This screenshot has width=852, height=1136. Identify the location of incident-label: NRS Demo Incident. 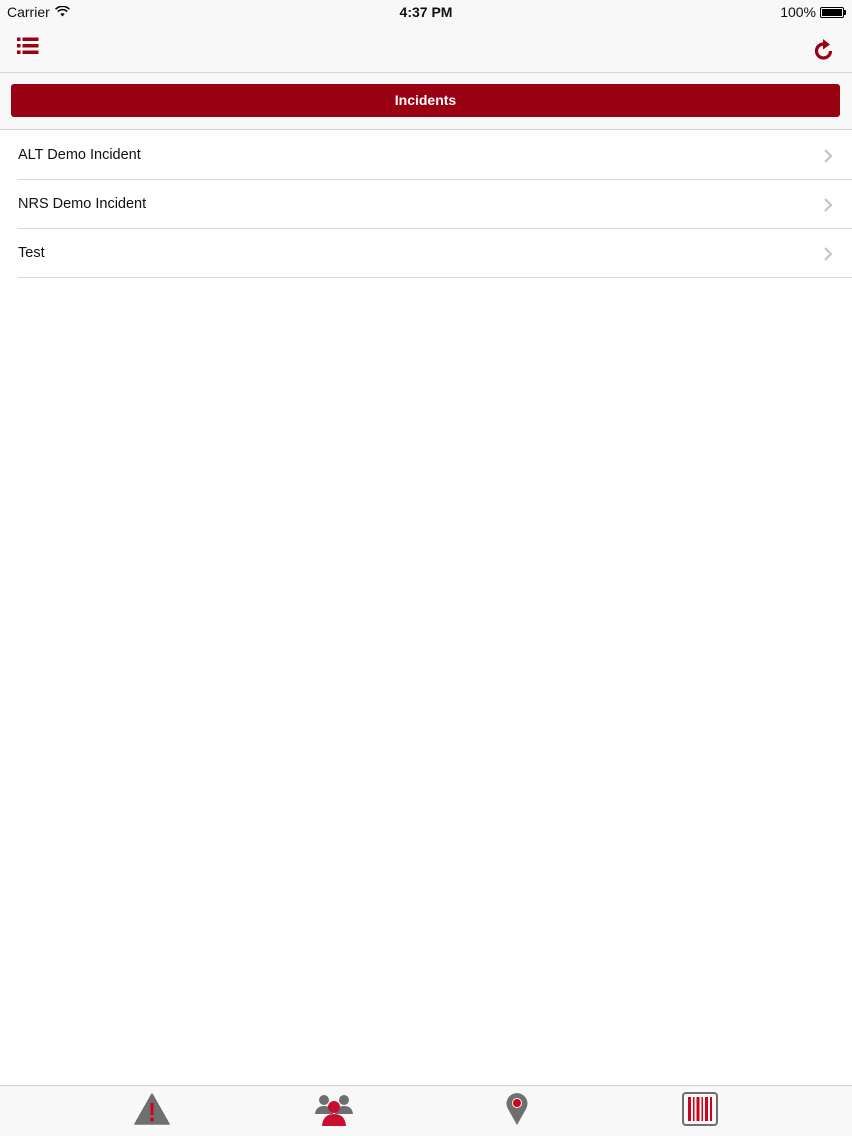
(82, 204).